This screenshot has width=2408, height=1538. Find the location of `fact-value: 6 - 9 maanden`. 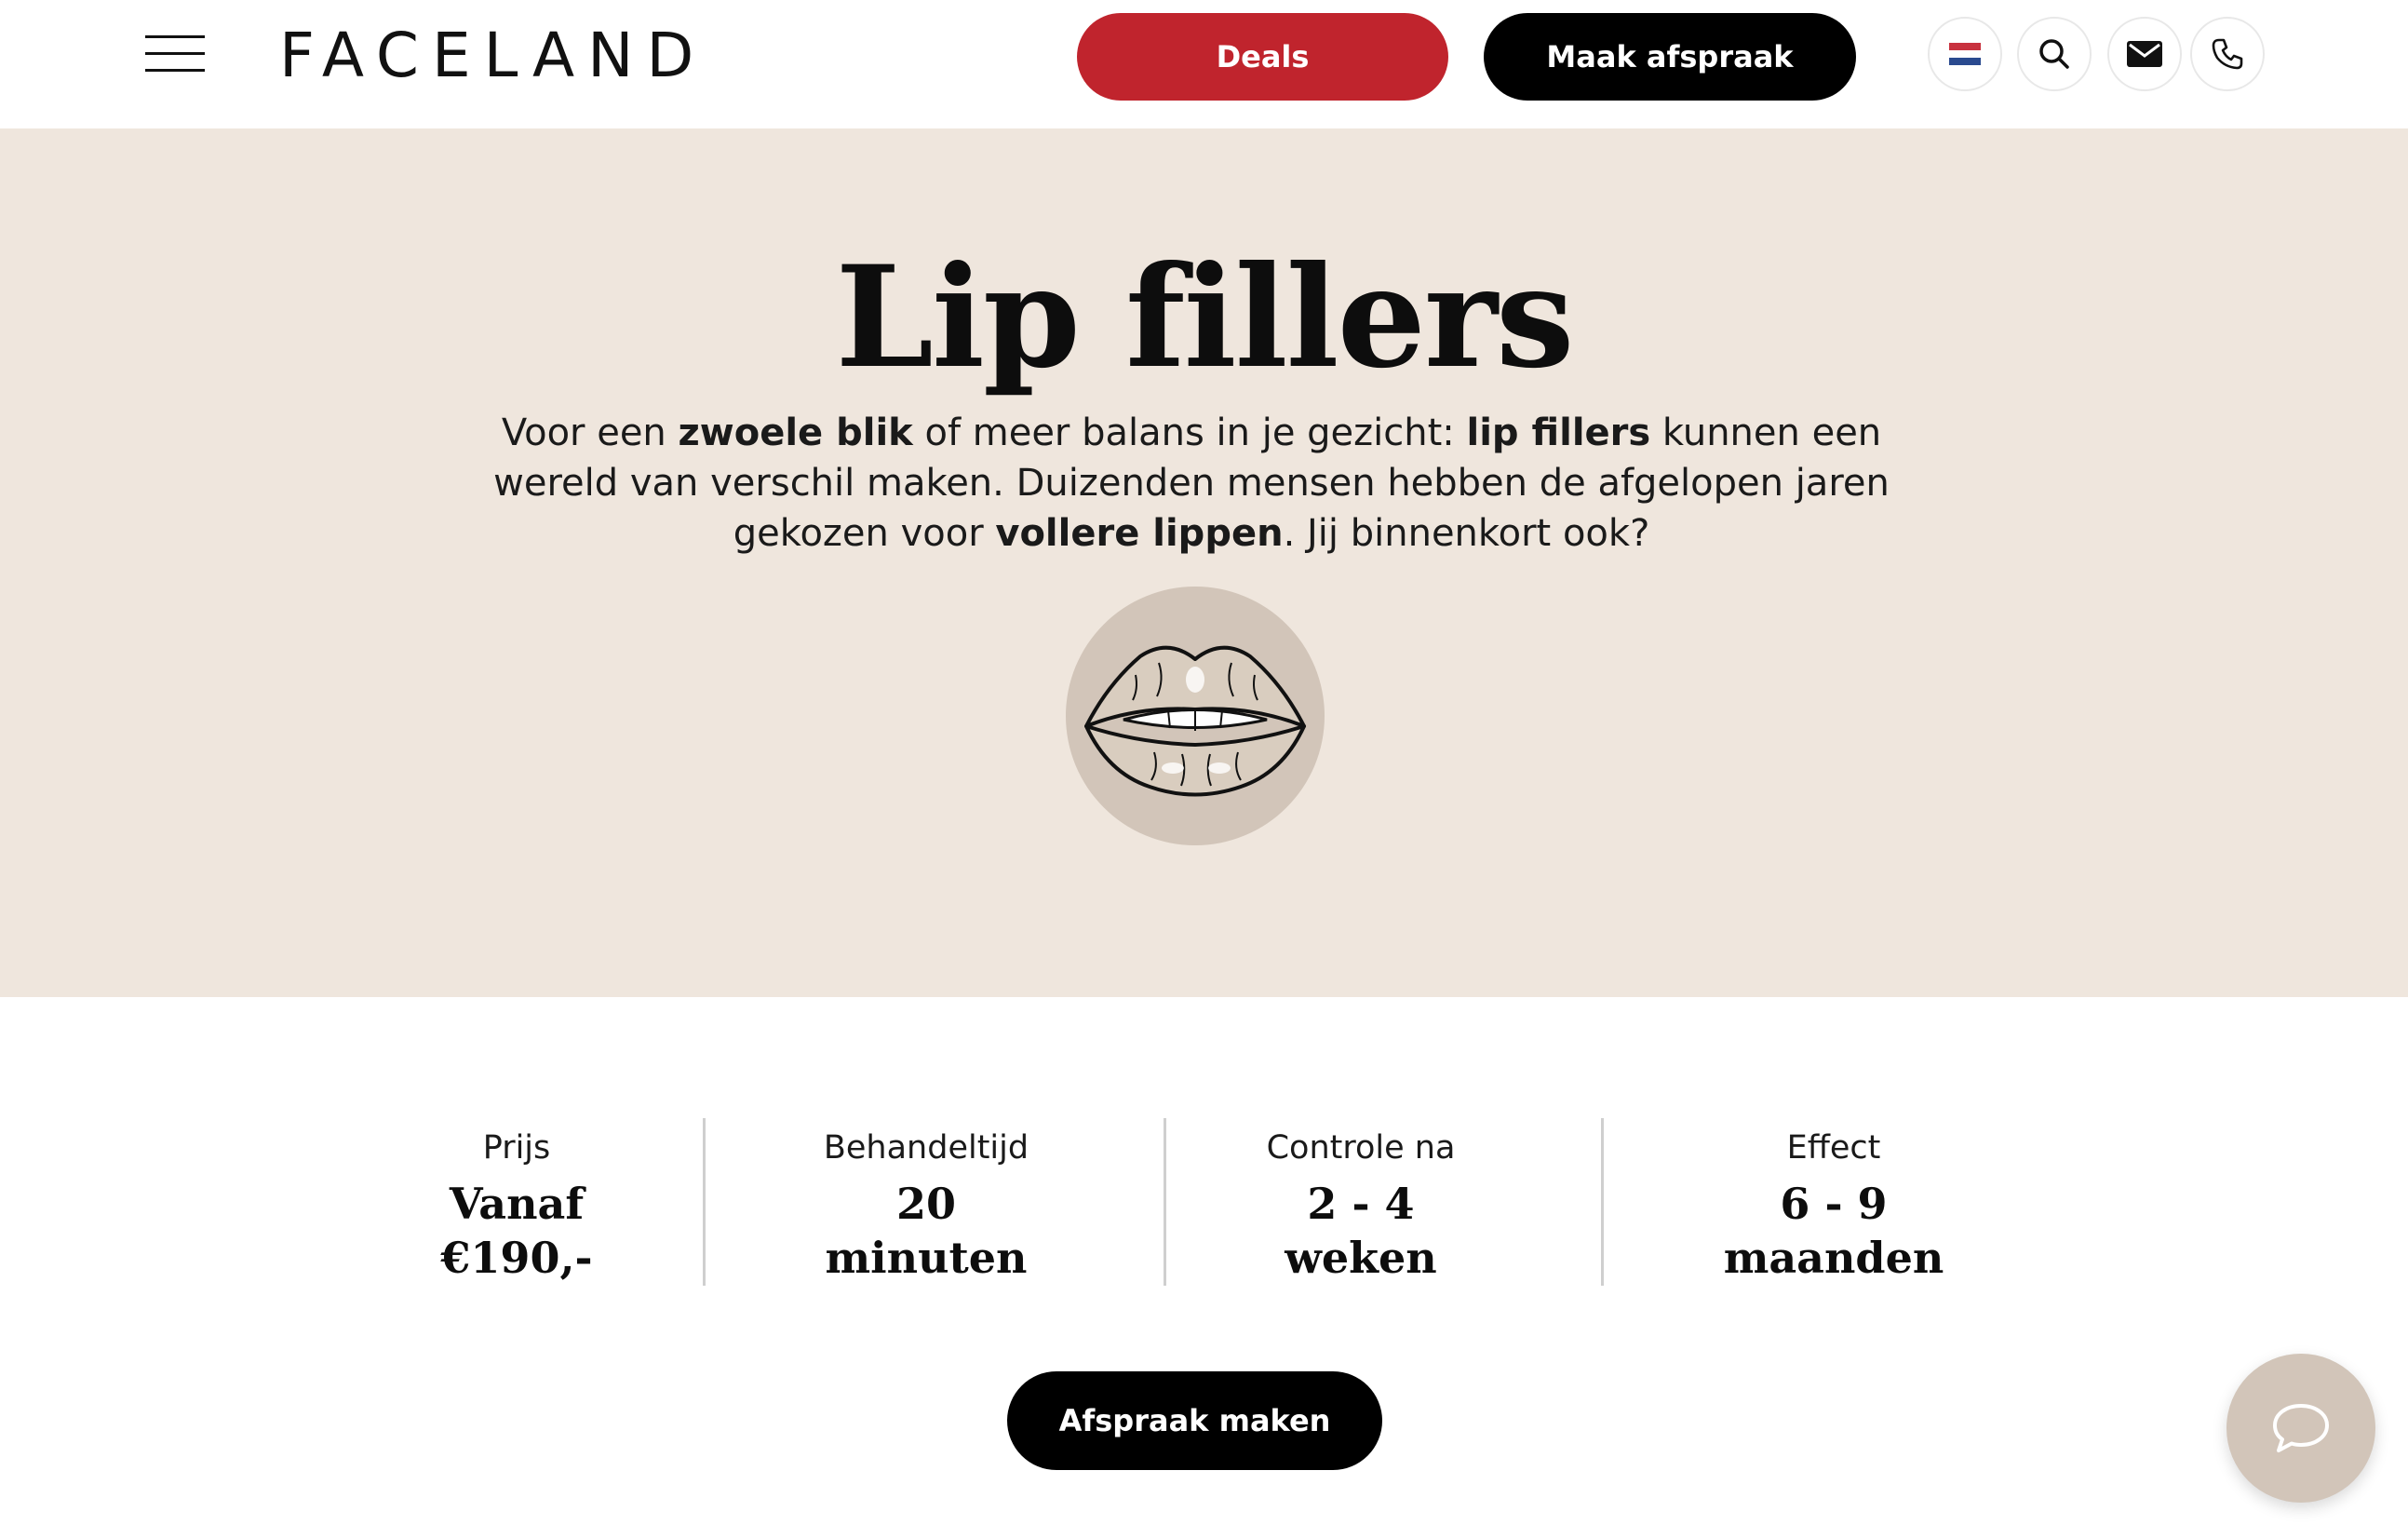

fact-value: 6 - 9 maanden is located at coordinates (1833, 1231).